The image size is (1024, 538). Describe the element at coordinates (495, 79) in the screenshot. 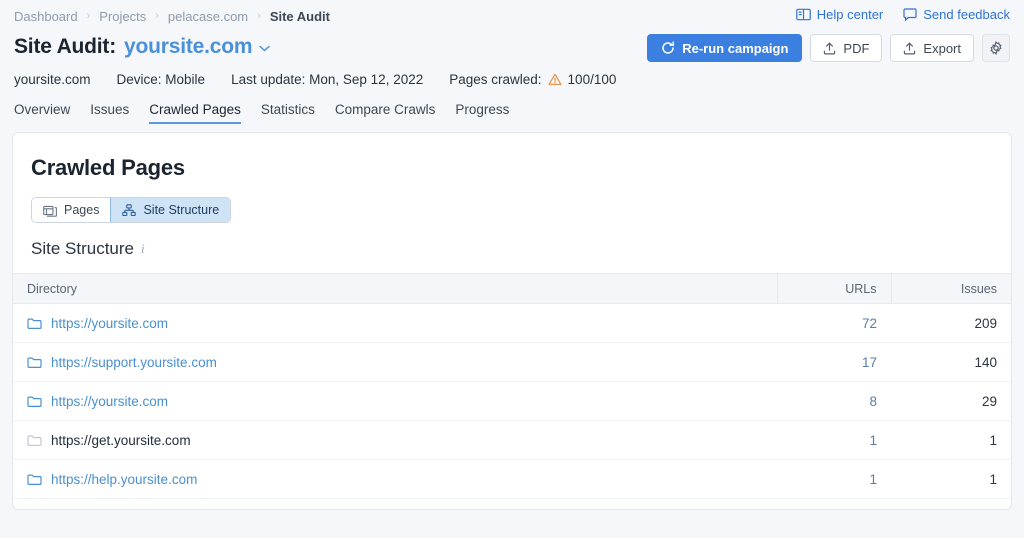

I see `pages-crawled-label: Pages crawled:` at that location.